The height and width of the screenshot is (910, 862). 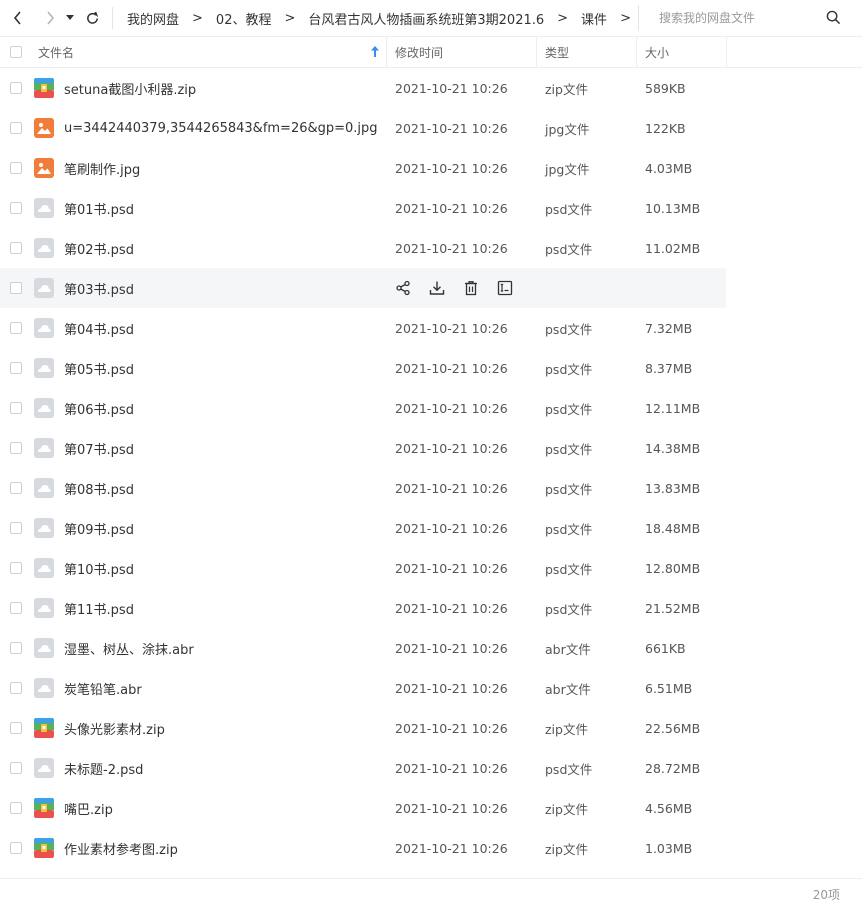 What do you see at coordinates (221, 128) in the screenshot?
I see `file-name: u=3442440379,3544265843&fm=26&gp=0.jpg` at bounding box center [221, 128].